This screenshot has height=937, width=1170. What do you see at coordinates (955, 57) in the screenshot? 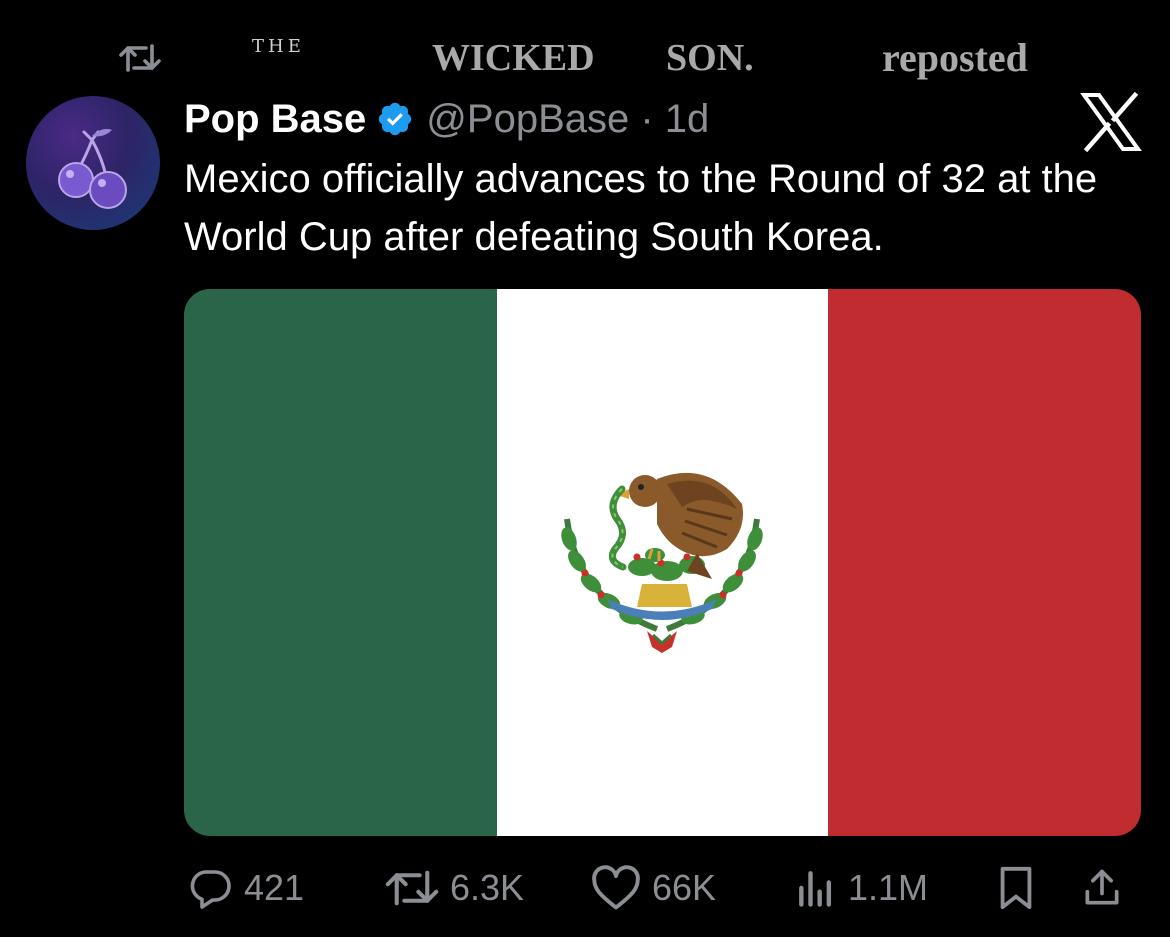
I see `reposted-label: reposted` at bounding box center [955, 57].